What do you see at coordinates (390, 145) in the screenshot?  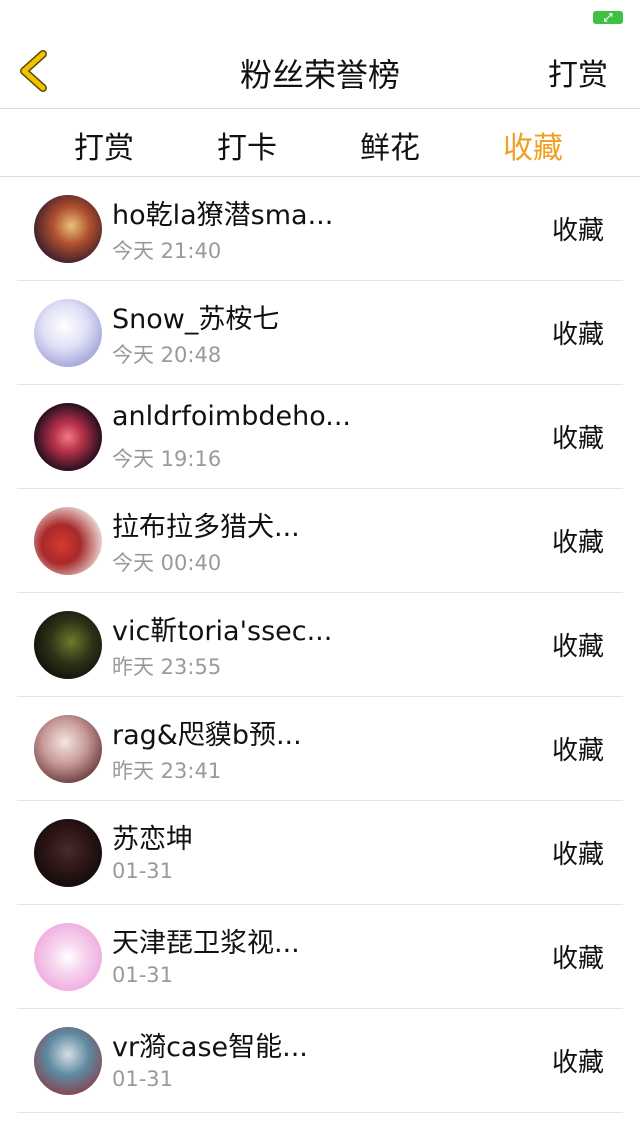 I see `tab-flowers: 鲜花` at bounding box center [390, 145].